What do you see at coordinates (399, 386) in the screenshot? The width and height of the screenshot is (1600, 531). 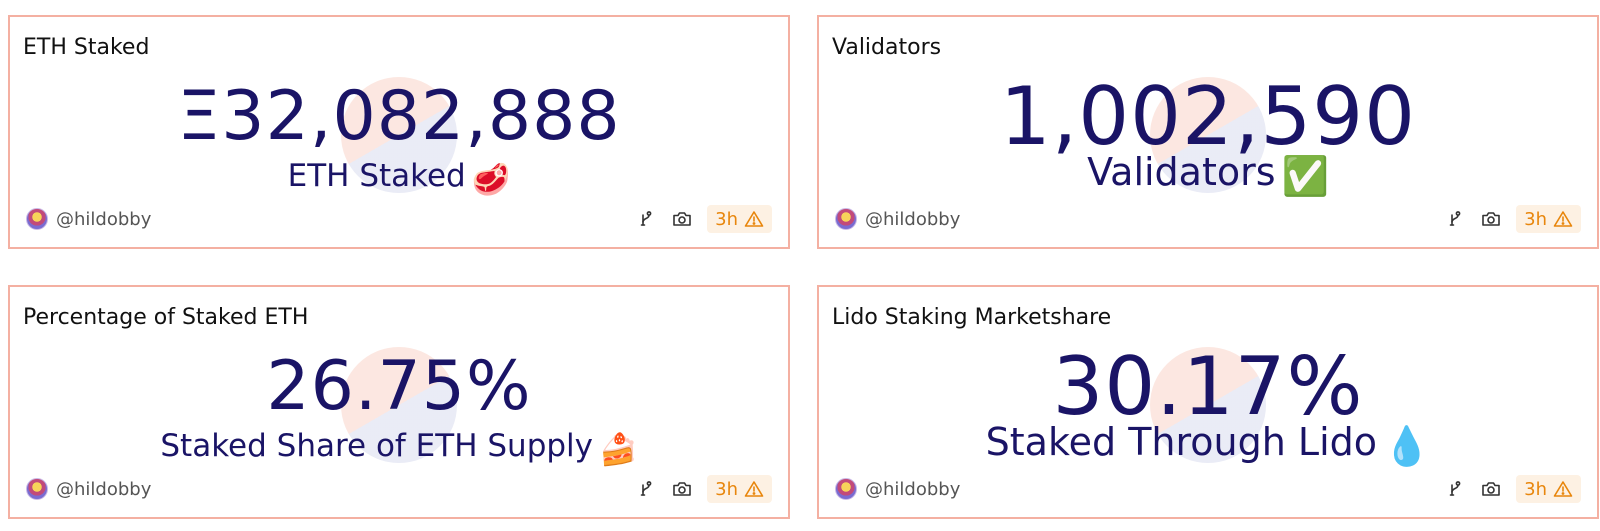 I see `counter-value: 26.75%` at bounding box center [399, 386].